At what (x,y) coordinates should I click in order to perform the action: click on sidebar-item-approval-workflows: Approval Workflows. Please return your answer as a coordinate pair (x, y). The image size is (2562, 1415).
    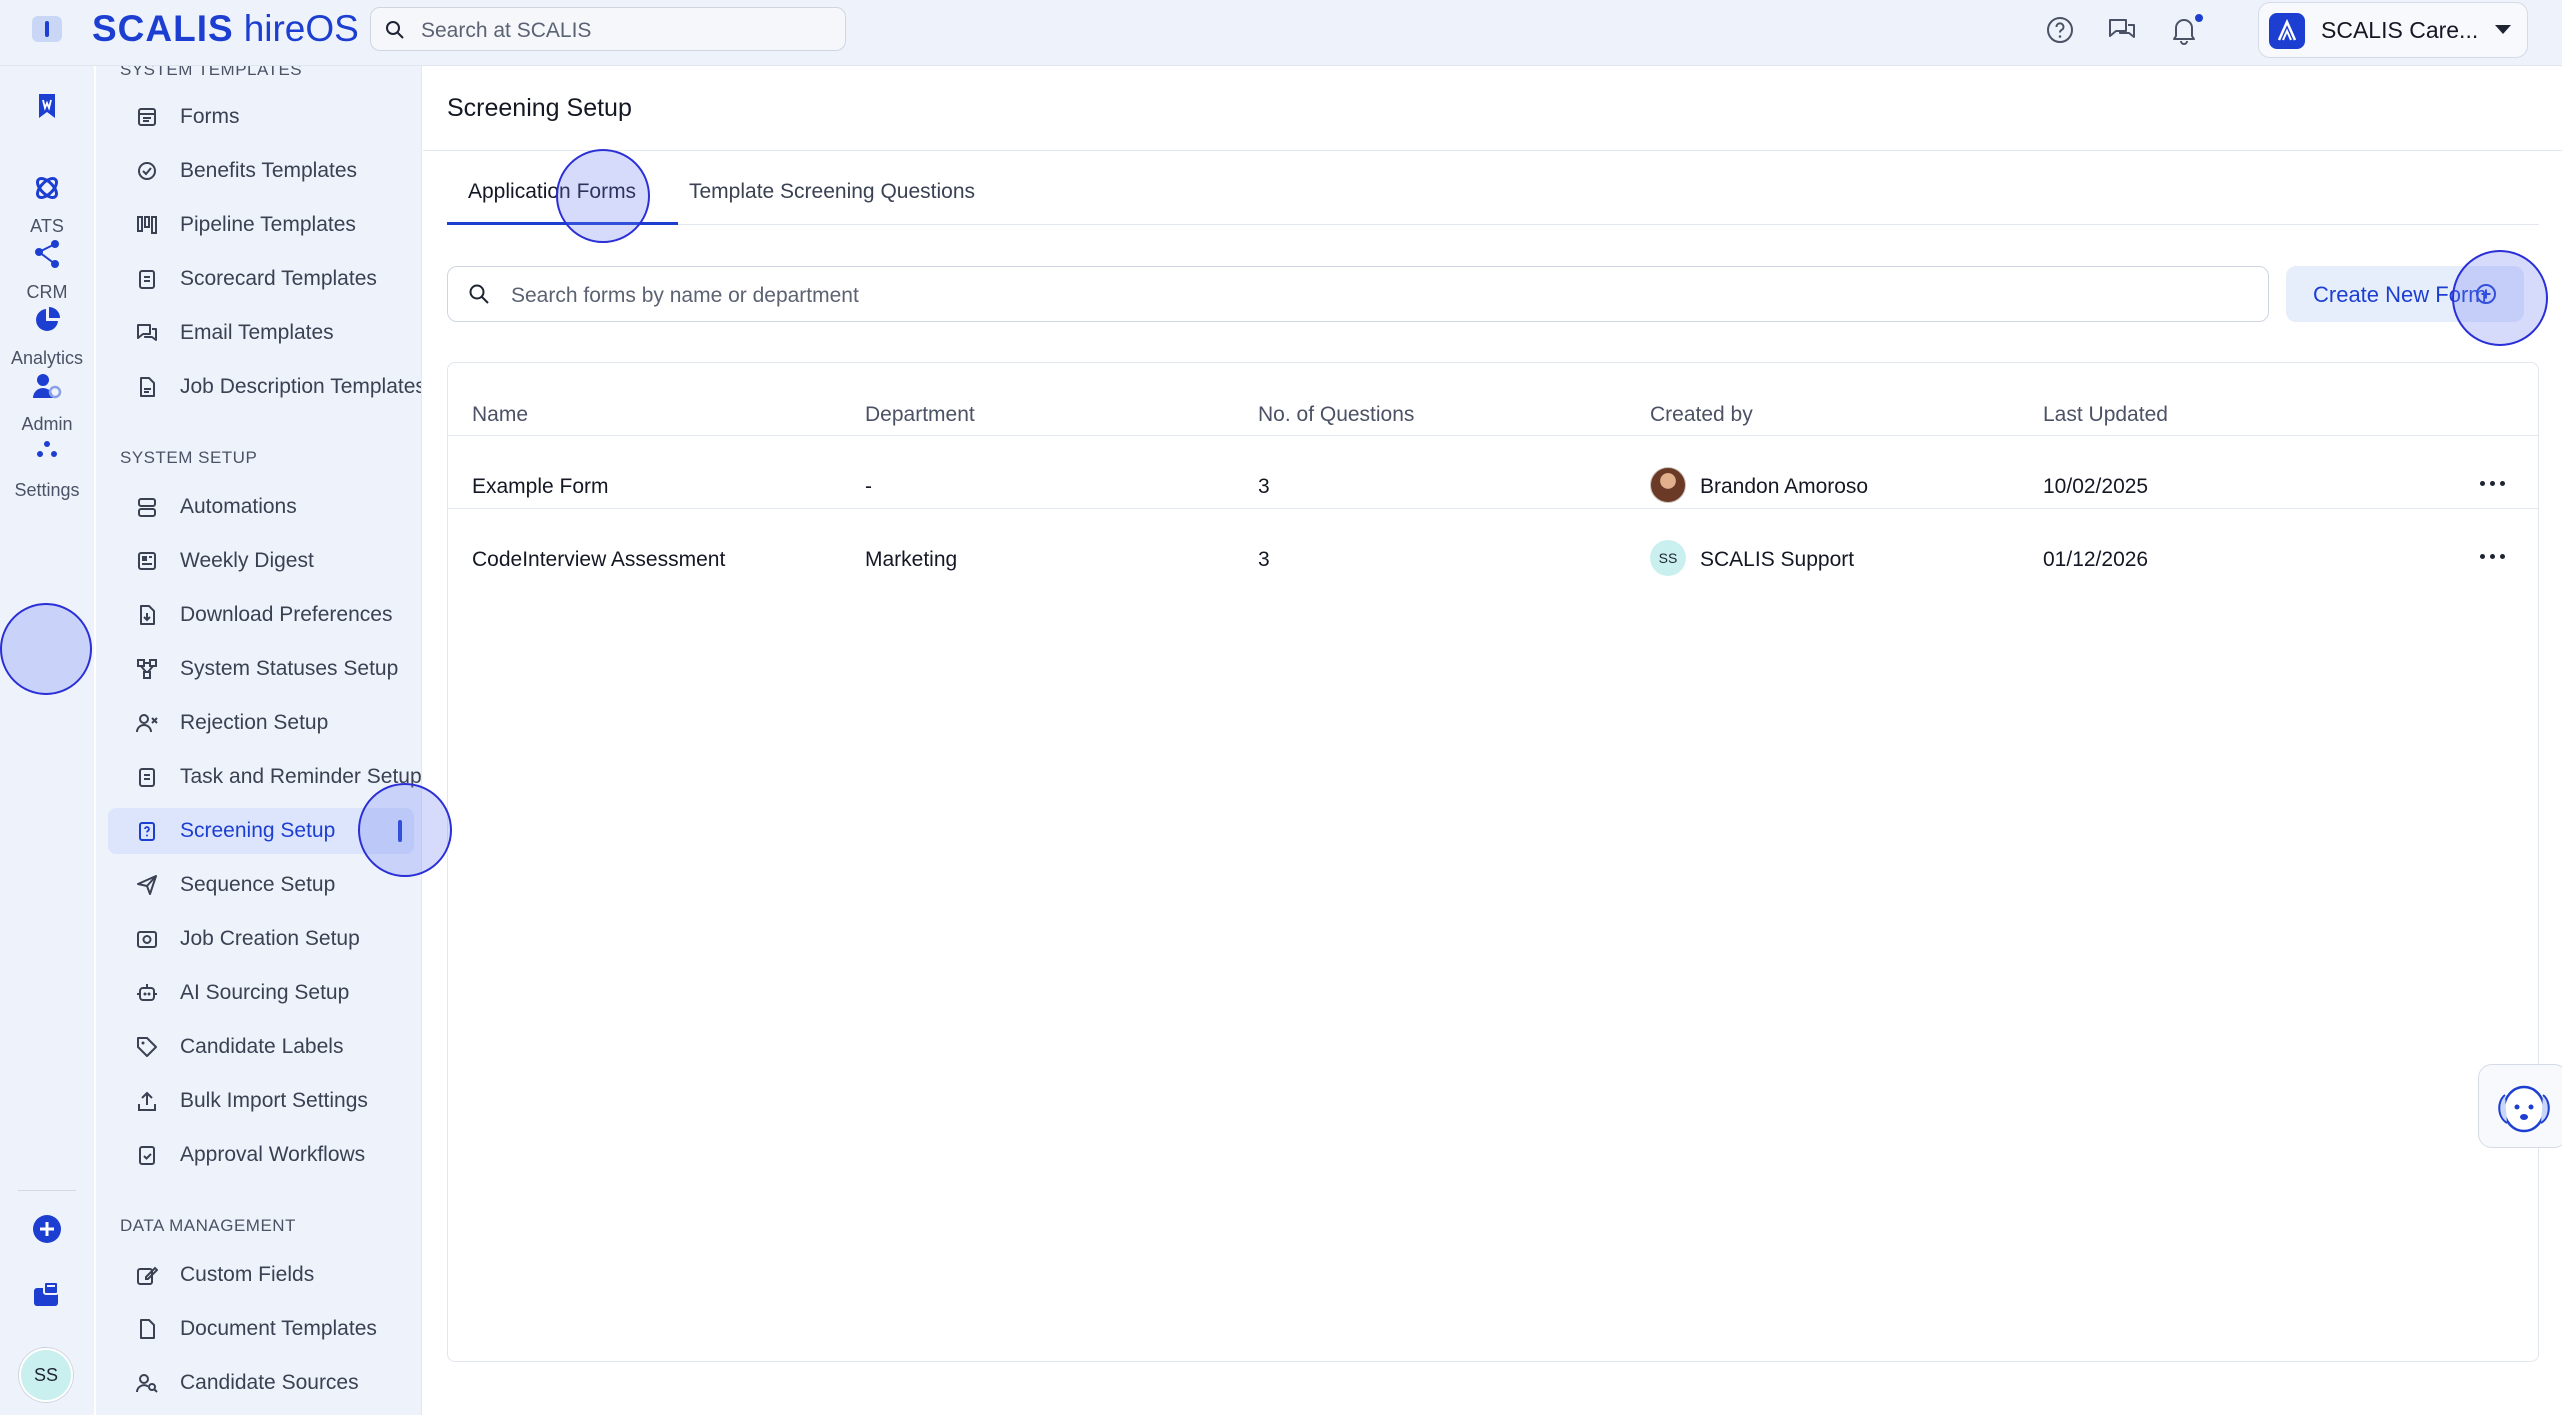
    Looking at the image, I should click on (261, 1155).